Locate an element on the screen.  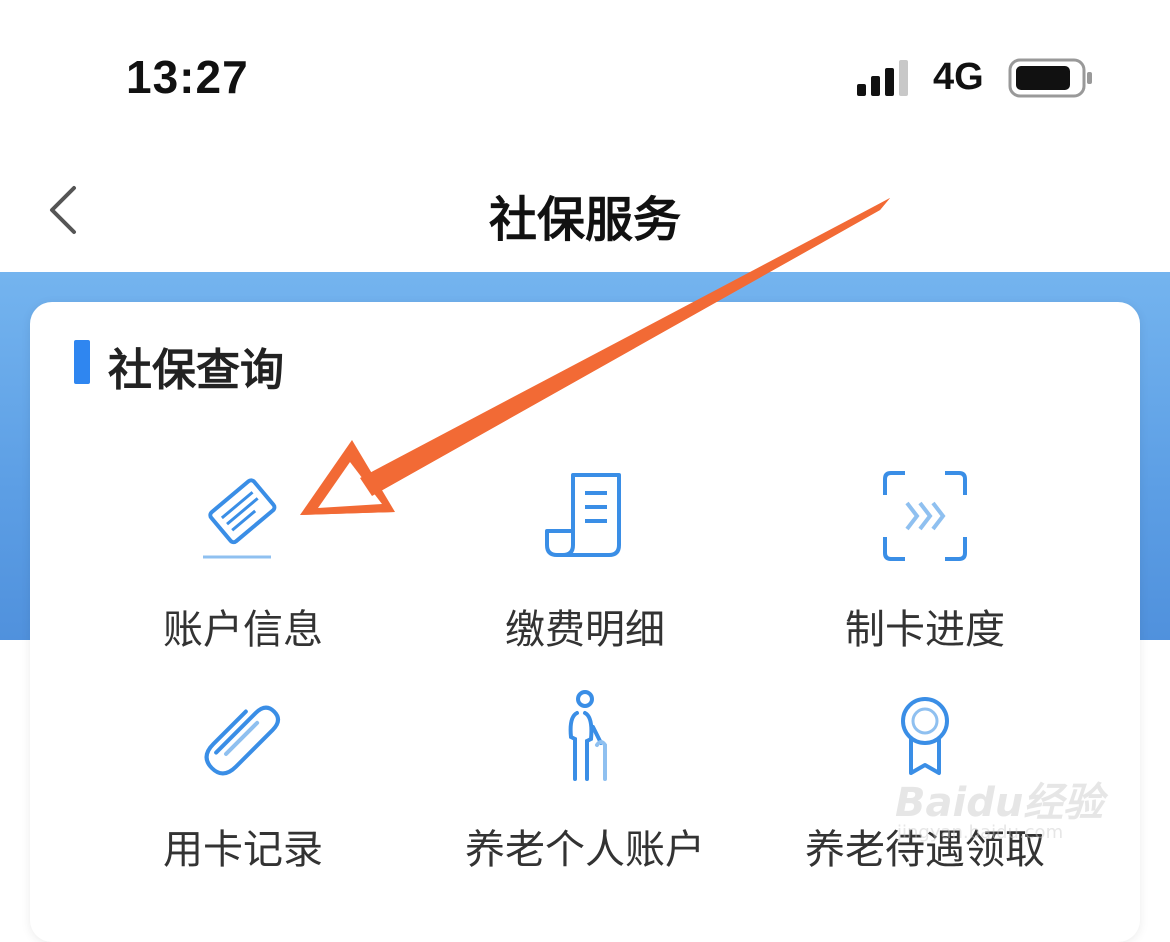
battery-icon is located at coordinates (1050, 78).